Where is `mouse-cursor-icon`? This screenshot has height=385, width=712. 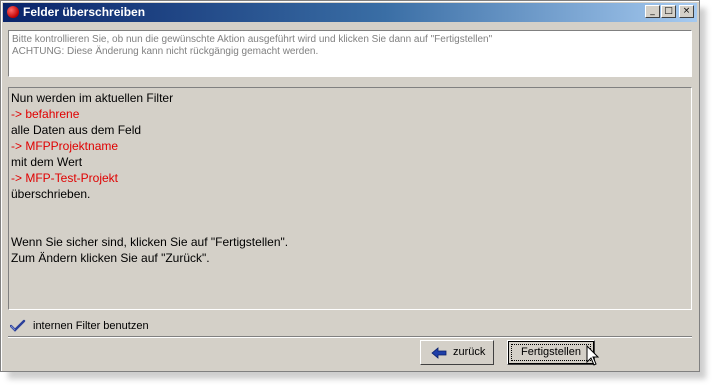 mouse-cursor-icon is located at coordinates (593, 355).